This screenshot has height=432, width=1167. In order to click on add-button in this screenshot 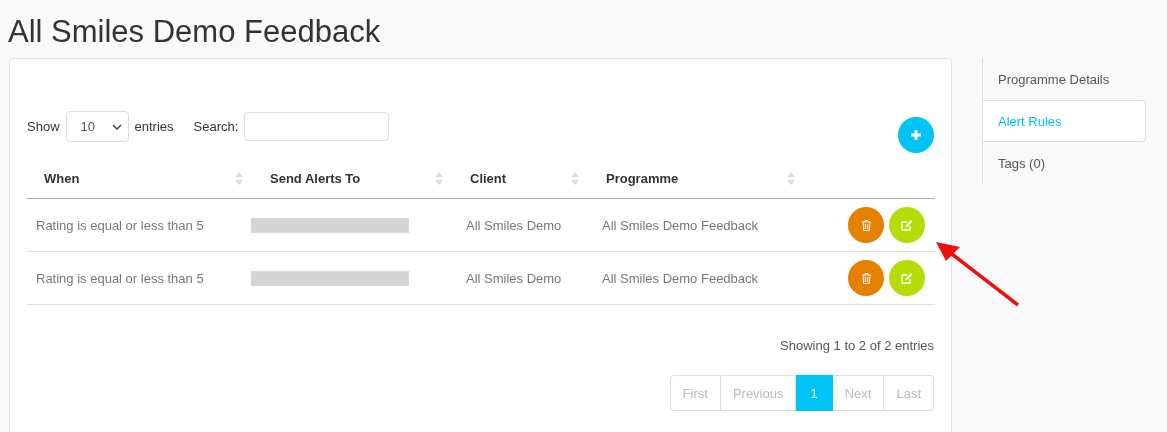, I will do `click(916, 135)`.